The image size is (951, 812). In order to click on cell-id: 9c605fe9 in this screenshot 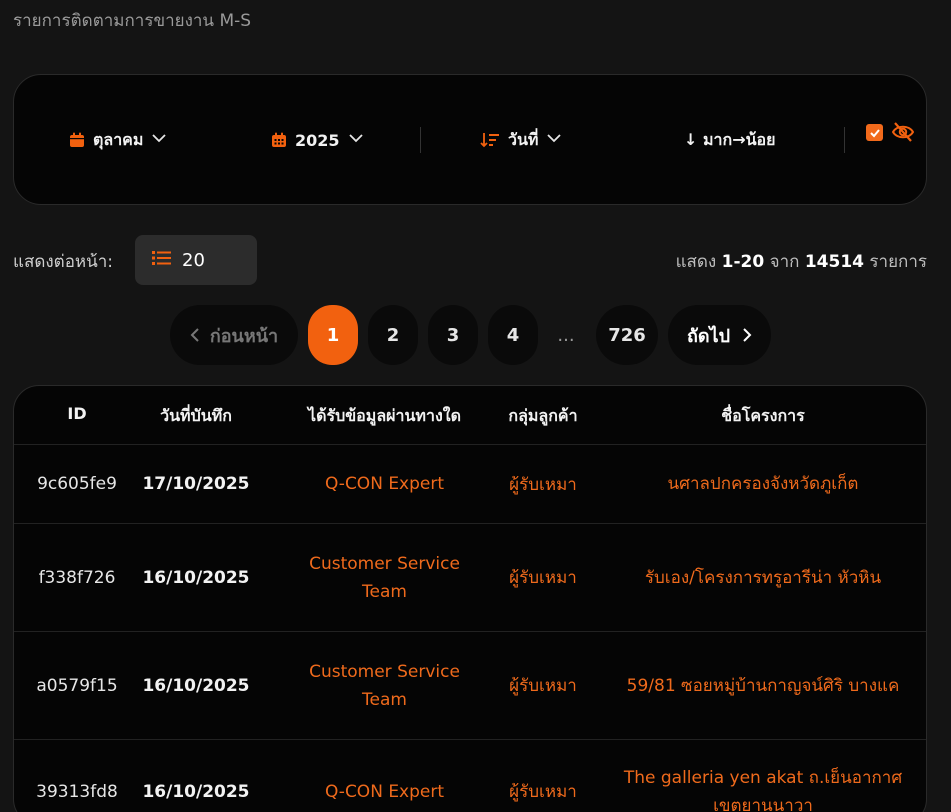, I will do `click(77, 484)`.